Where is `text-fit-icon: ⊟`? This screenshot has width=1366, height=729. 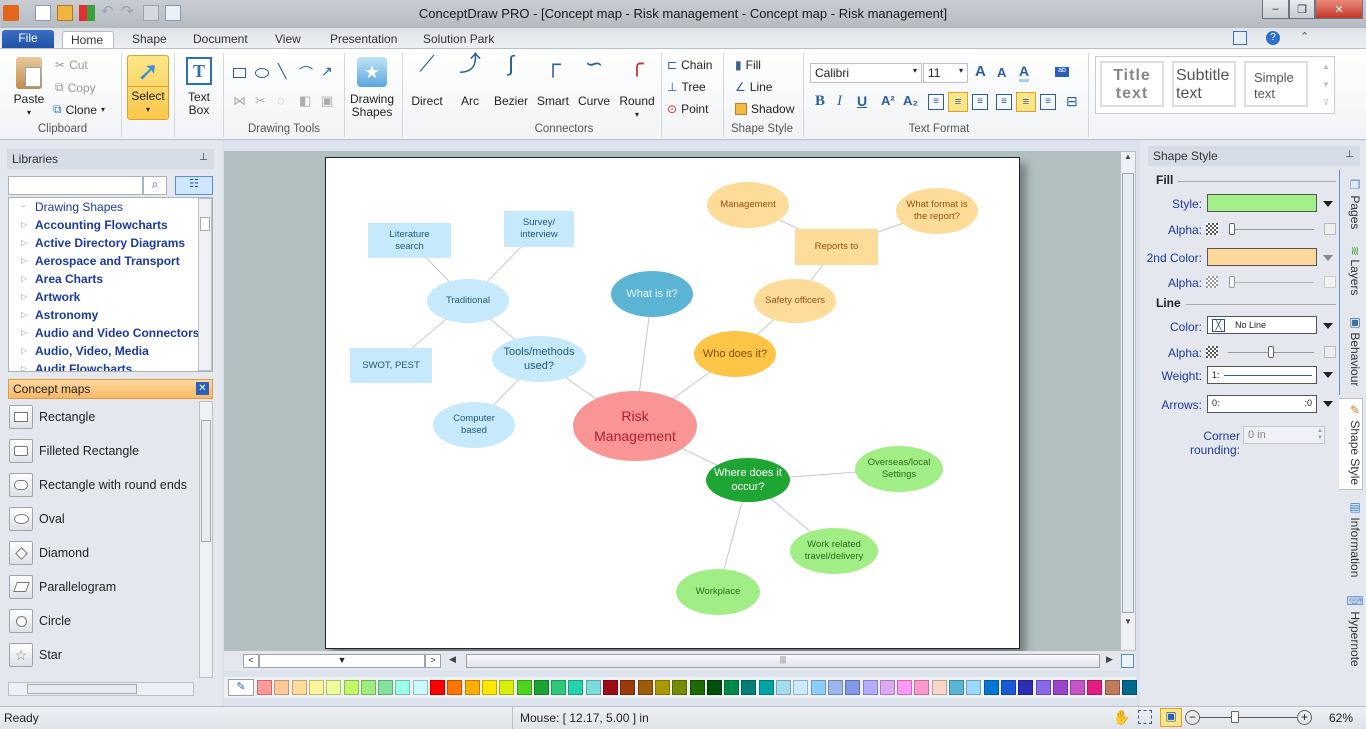
text-fit-icon: ⊟ is located at coordinates (1072, 101).